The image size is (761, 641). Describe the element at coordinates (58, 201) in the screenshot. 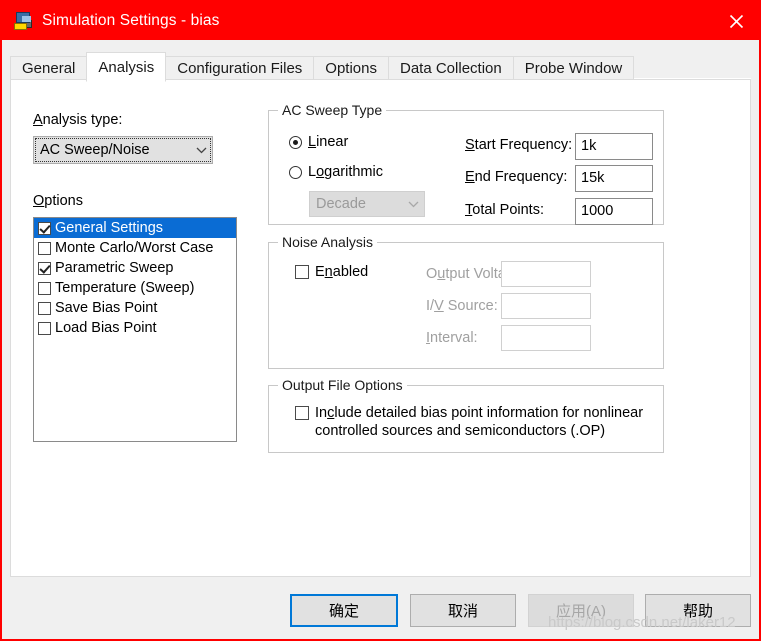

I see `options-label: Options` at that location.